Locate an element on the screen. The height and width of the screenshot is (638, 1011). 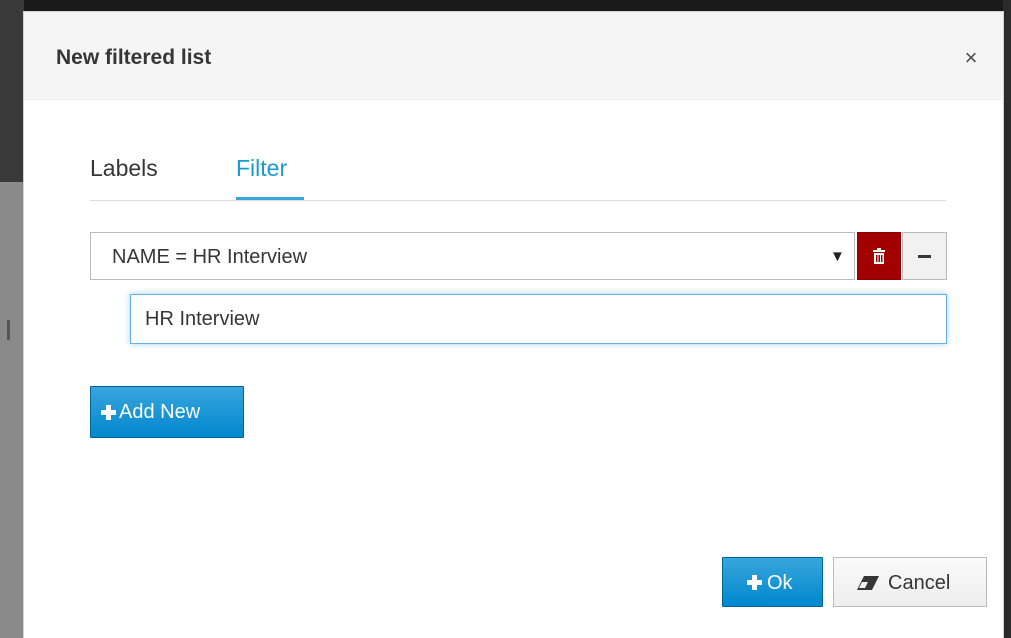
delete-filter-button is located at coordinates (879, 256).